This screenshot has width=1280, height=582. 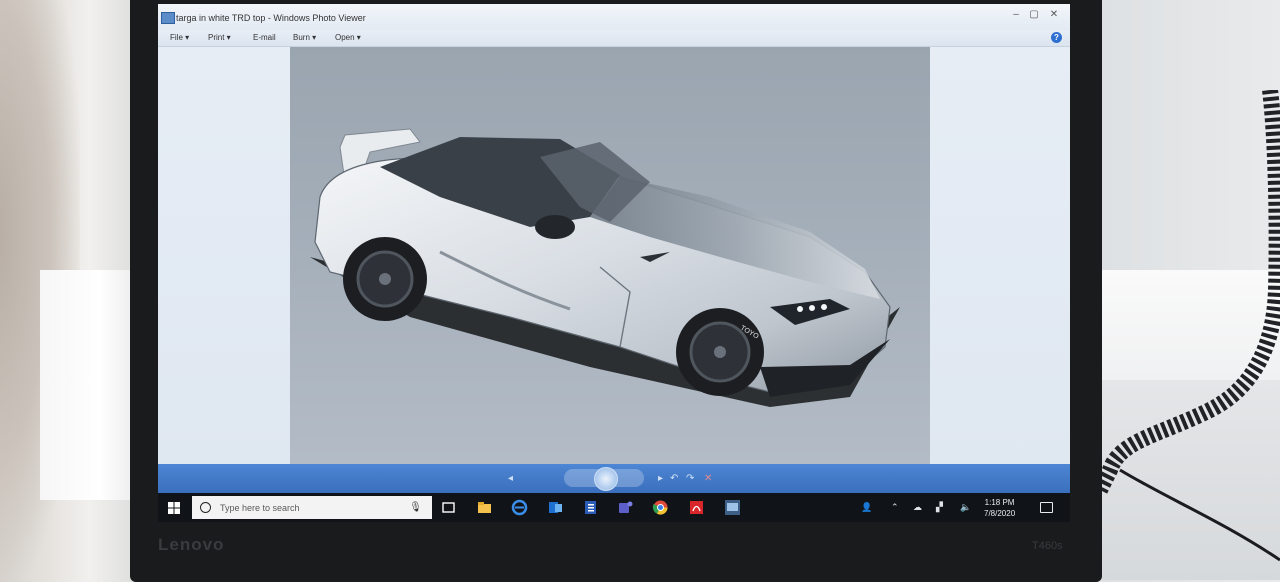 What do you see at coordinates (917, 507) in the screenshot?
I see `onedrive-cloud-icon: ☁` at bounding box center [917, 507].